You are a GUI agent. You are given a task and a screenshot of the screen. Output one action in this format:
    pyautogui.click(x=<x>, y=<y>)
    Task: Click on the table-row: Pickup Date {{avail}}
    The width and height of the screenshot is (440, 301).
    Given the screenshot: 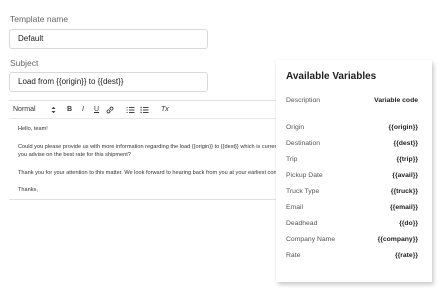 What is the action you would take?
    pyautogui.click(x=352, y=176)
    